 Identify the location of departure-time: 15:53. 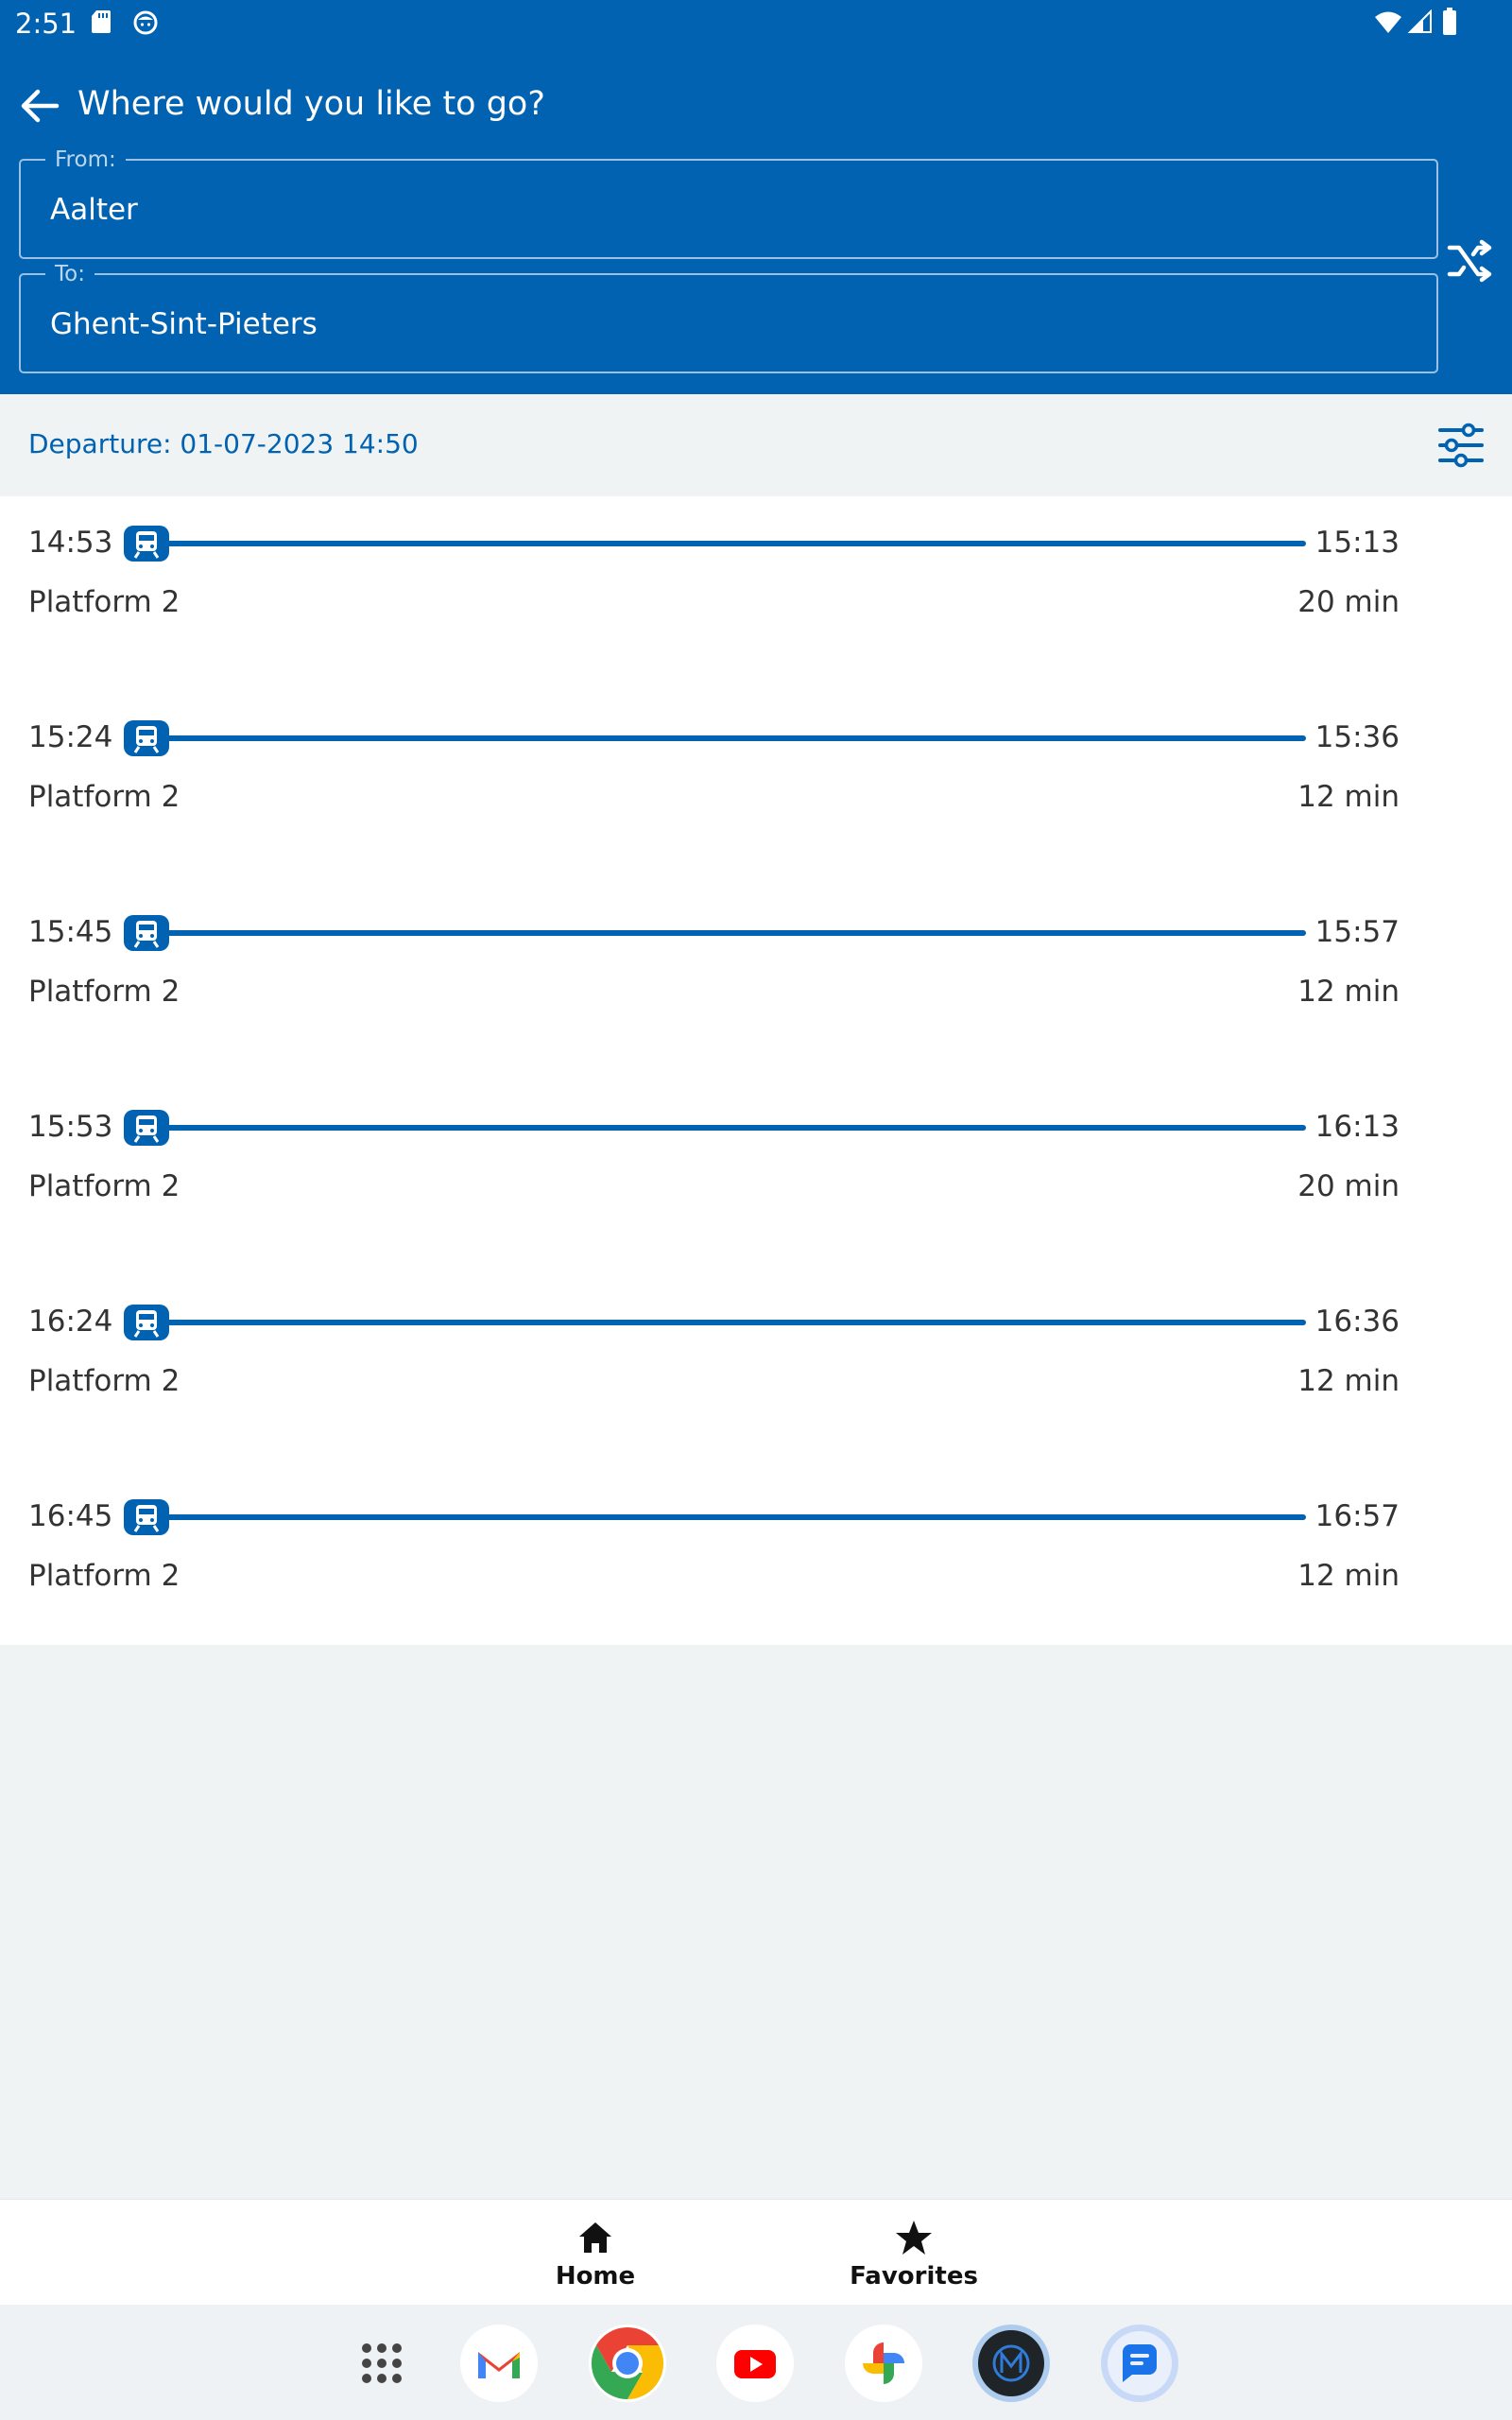
(70, 1127).